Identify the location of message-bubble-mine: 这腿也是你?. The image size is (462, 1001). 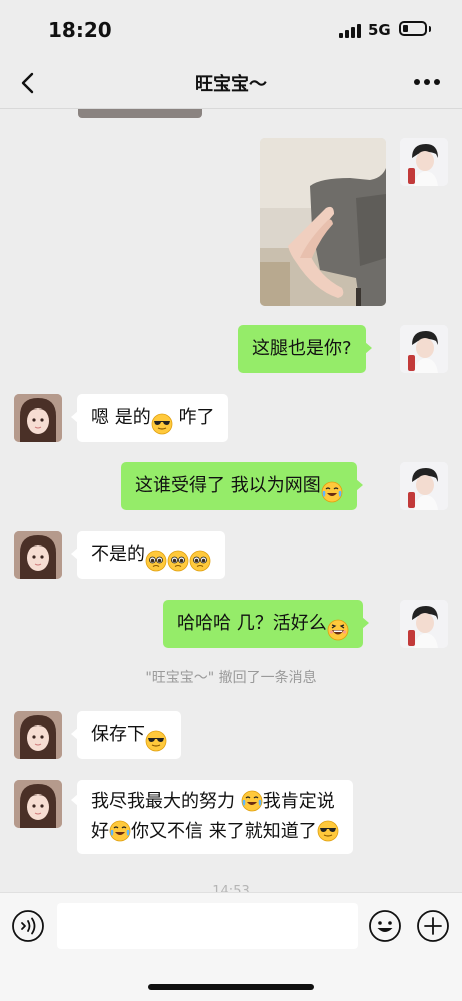
(305, 349).